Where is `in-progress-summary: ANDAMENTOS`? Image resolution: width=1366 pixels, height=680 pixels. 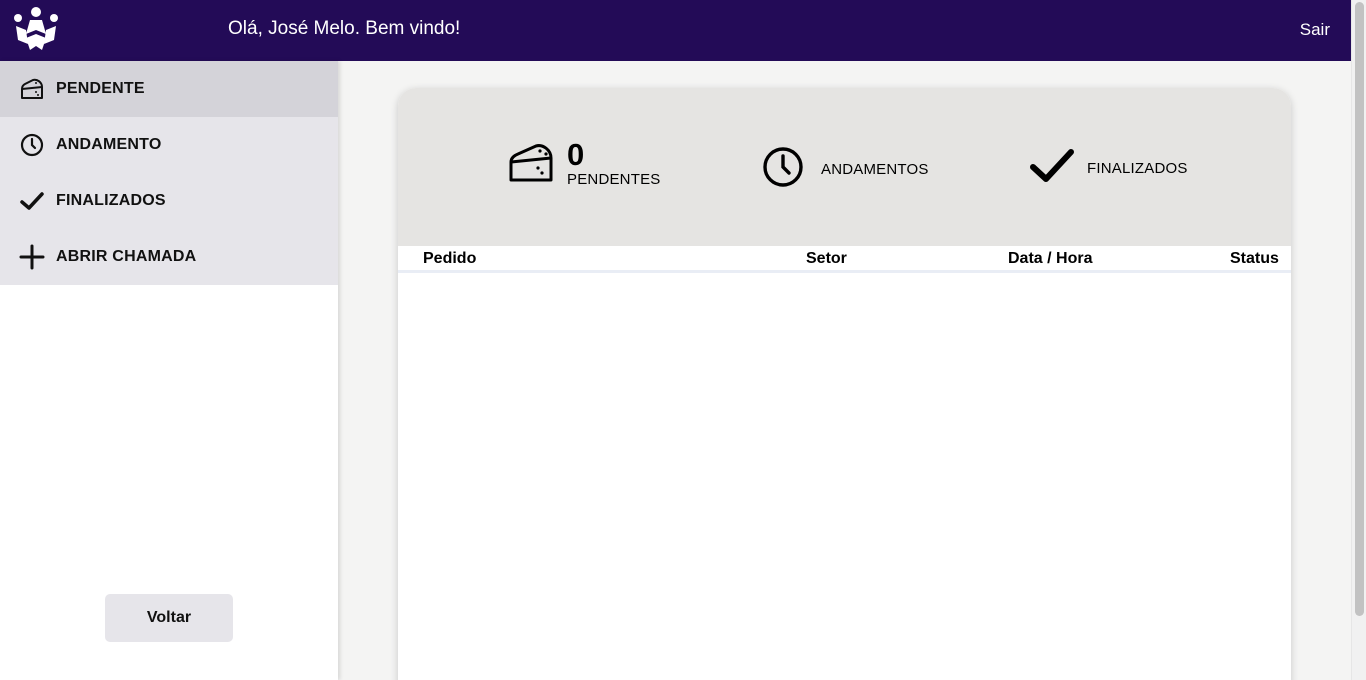
in-progress-summary: ANDAMENTOS is located at coordinates (845, 169).